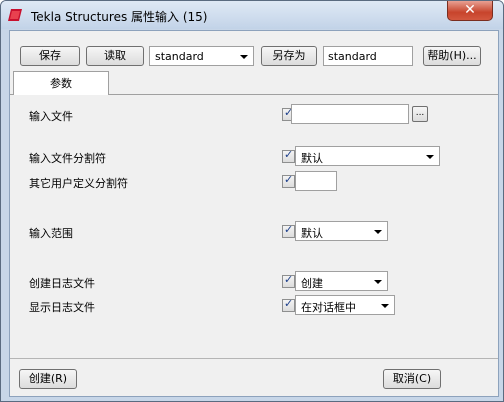  I want to click on create-log-label: 创建日志文件, so click(62, 283).